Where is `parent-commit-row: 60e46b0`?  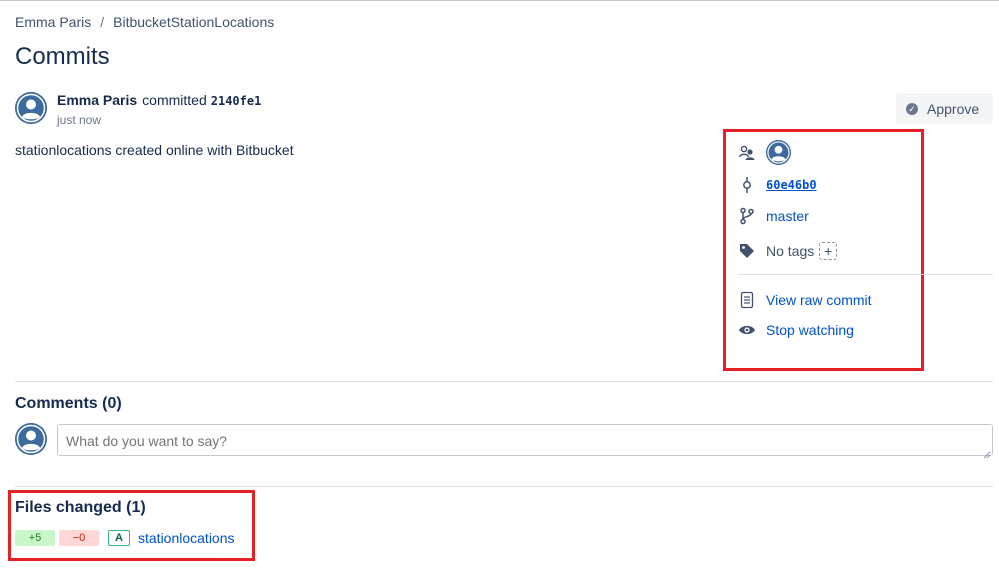 parent-commit-row: 60e46b0 is located at coordinates (777, 185).